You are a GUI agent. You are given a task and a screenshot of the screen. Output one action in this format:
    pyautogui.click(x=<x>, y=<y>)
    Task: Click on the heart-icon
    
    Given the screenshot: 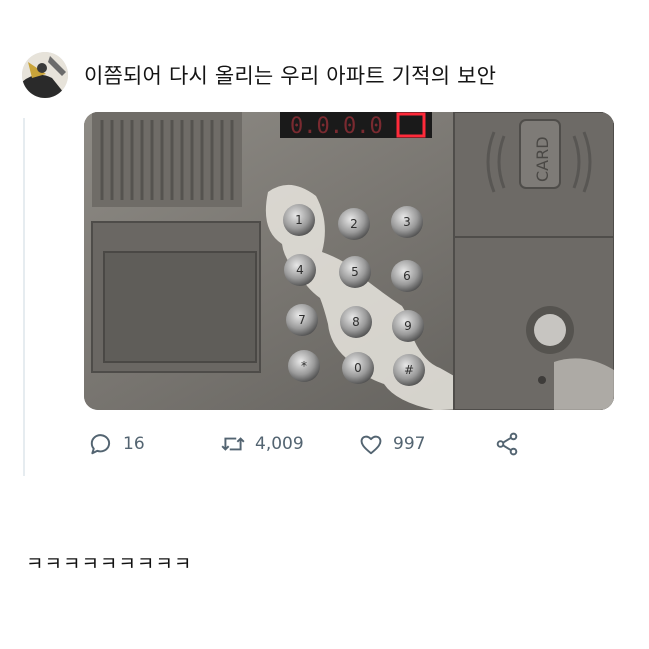 What is the action you would take?
    pyautogui.click(x=371, y=445)
    